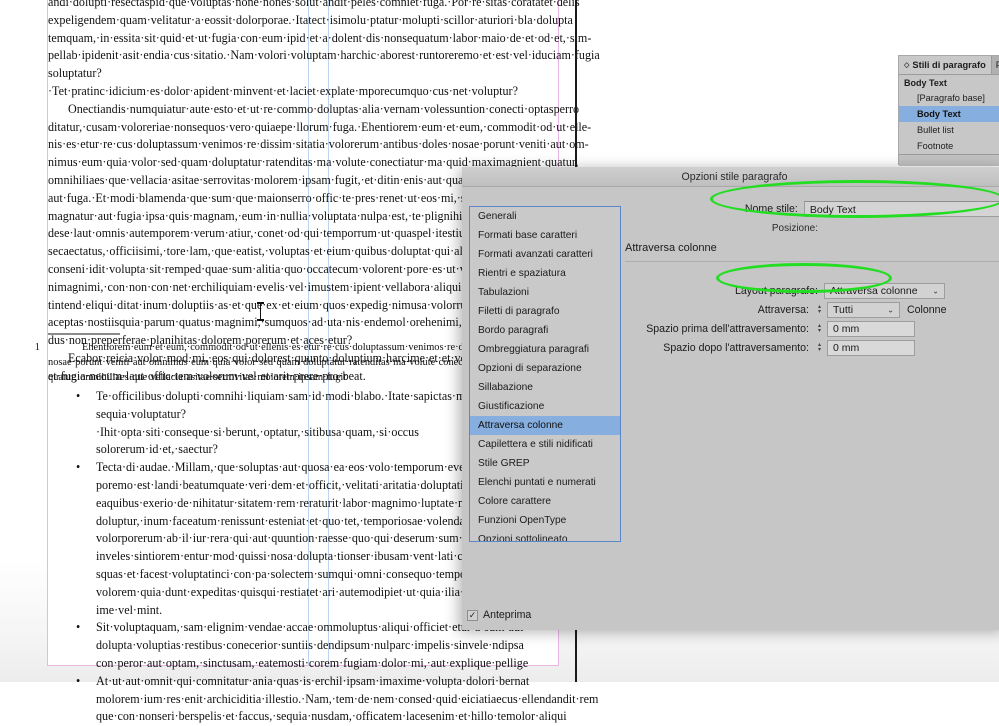 This screenshot has width=999, height=726. What do you see at coordinates (545, 520) in the screenshot?
I see `category-funzioni-opentype: Funzioni OpenType` at bounding box center [545, 520].